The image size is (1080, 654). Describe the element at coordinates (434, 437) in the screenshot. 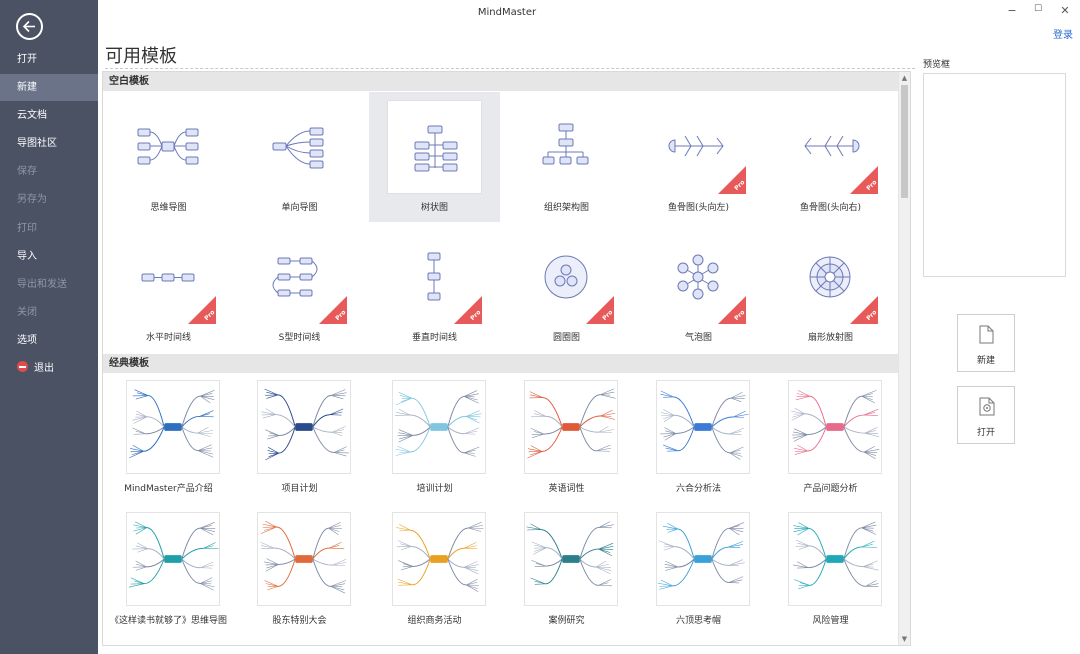

I see `classic-template-tile: 培训计划` at that location.